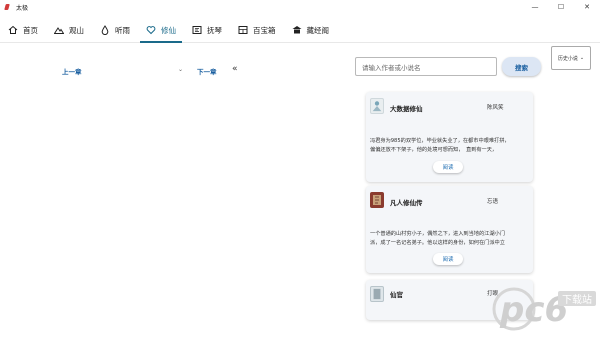 The height and width of the screenshot is (338, 600). I want to click on tab-pavilion: 藏经阁, so click(311, 30).